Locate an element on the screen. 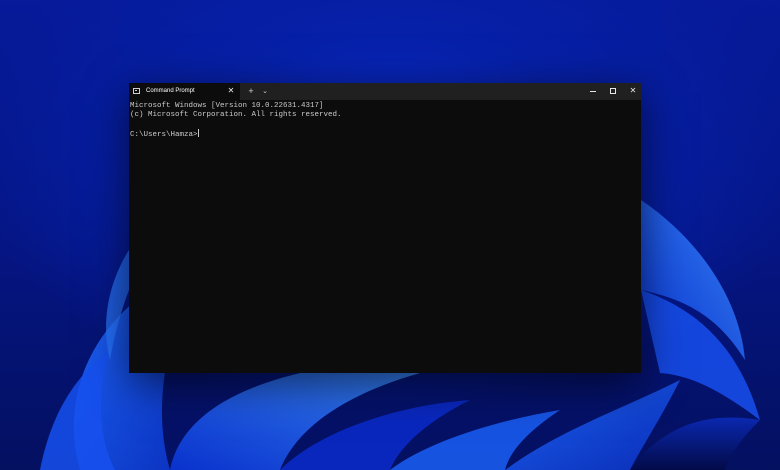  close-icon: ✕ is located at coordinates (633, 90).